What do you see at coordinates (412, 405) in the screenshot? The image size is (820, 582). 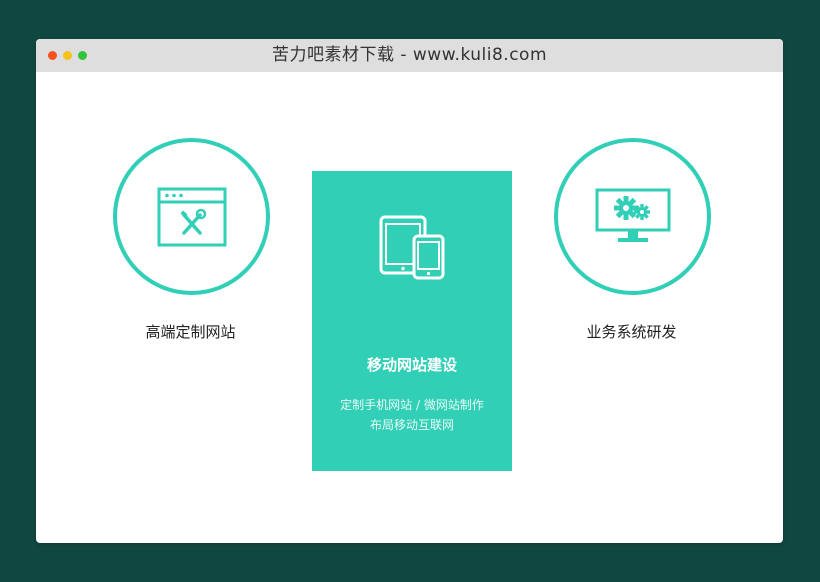 I see `service-description-line: 定制手机网站 / 微网站制作` at bounding box center [412, 405].